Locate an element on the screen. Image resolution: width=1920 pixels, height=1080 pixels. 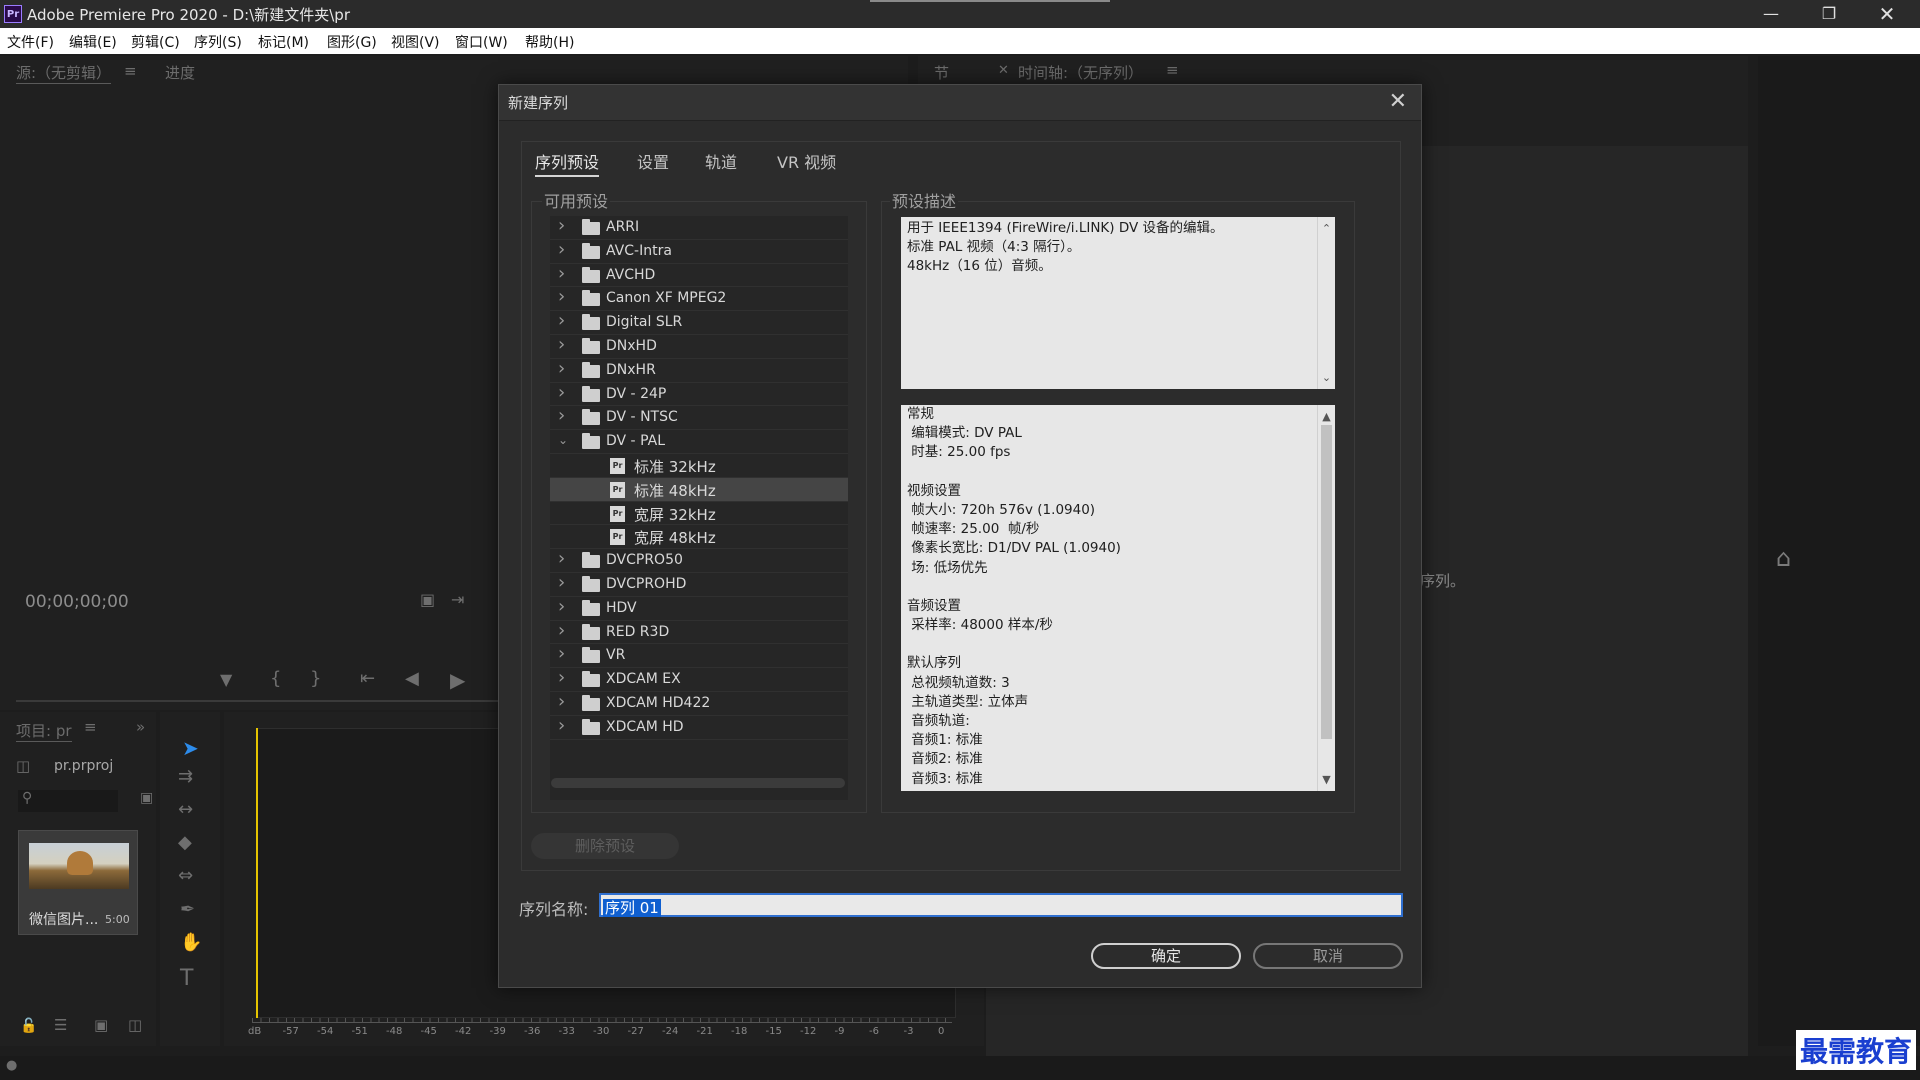
go-to-in-icon: ⇤ is located at coordinates (367, 678).